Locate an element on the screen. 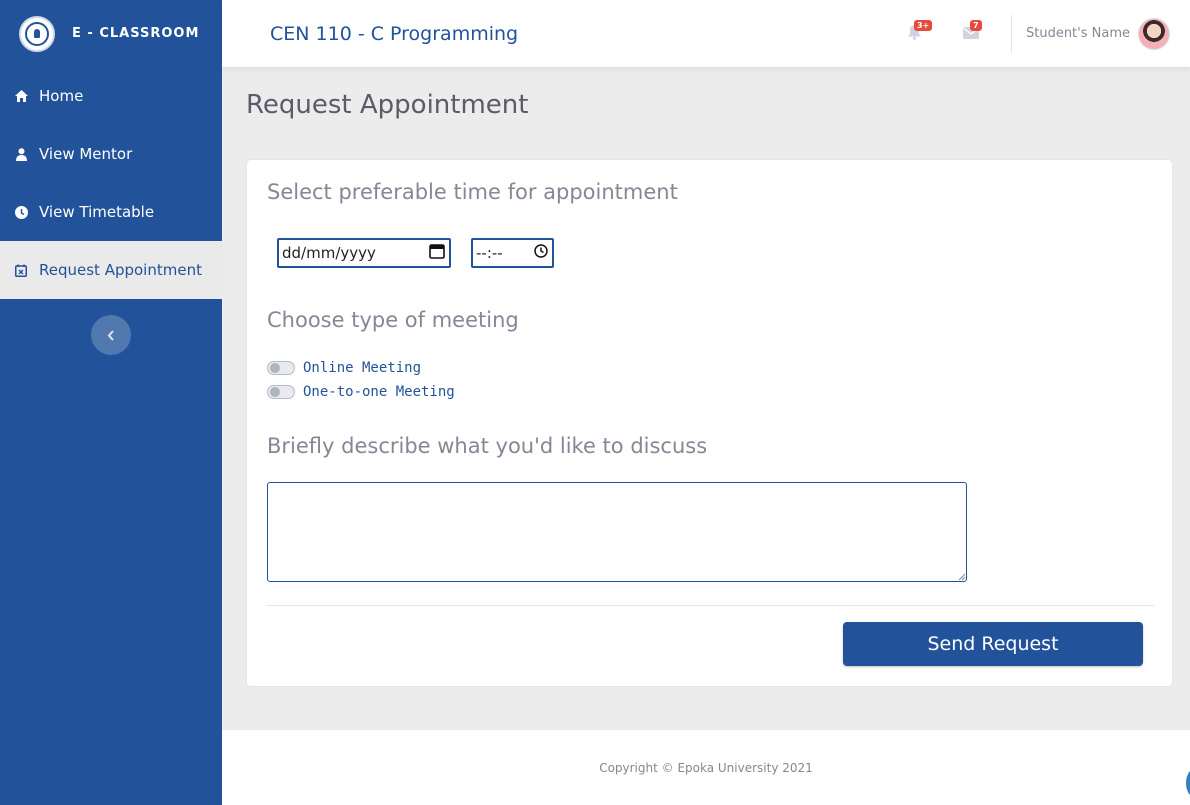 This screenshot has height=805, width=1190. form-divider is located at coordinates (710, 605).